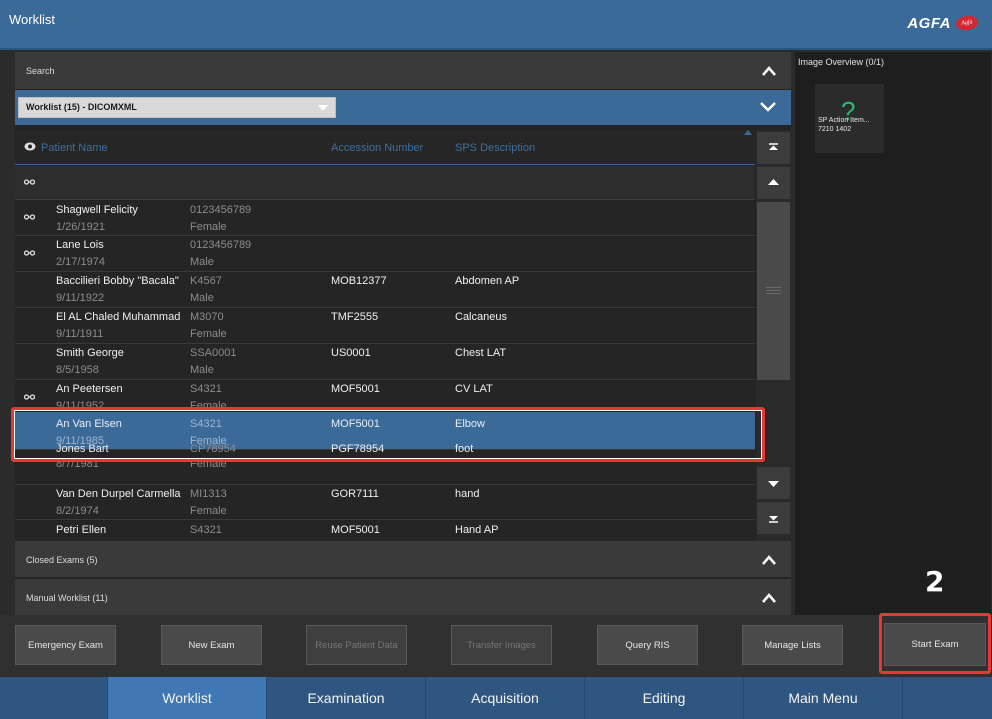 The height and width of the screenshot is (719, 992). What do you see at coordinates (477, 530) in the screenshot?
I see `sps-description: Hand AP` at bounding box center [477, 530].